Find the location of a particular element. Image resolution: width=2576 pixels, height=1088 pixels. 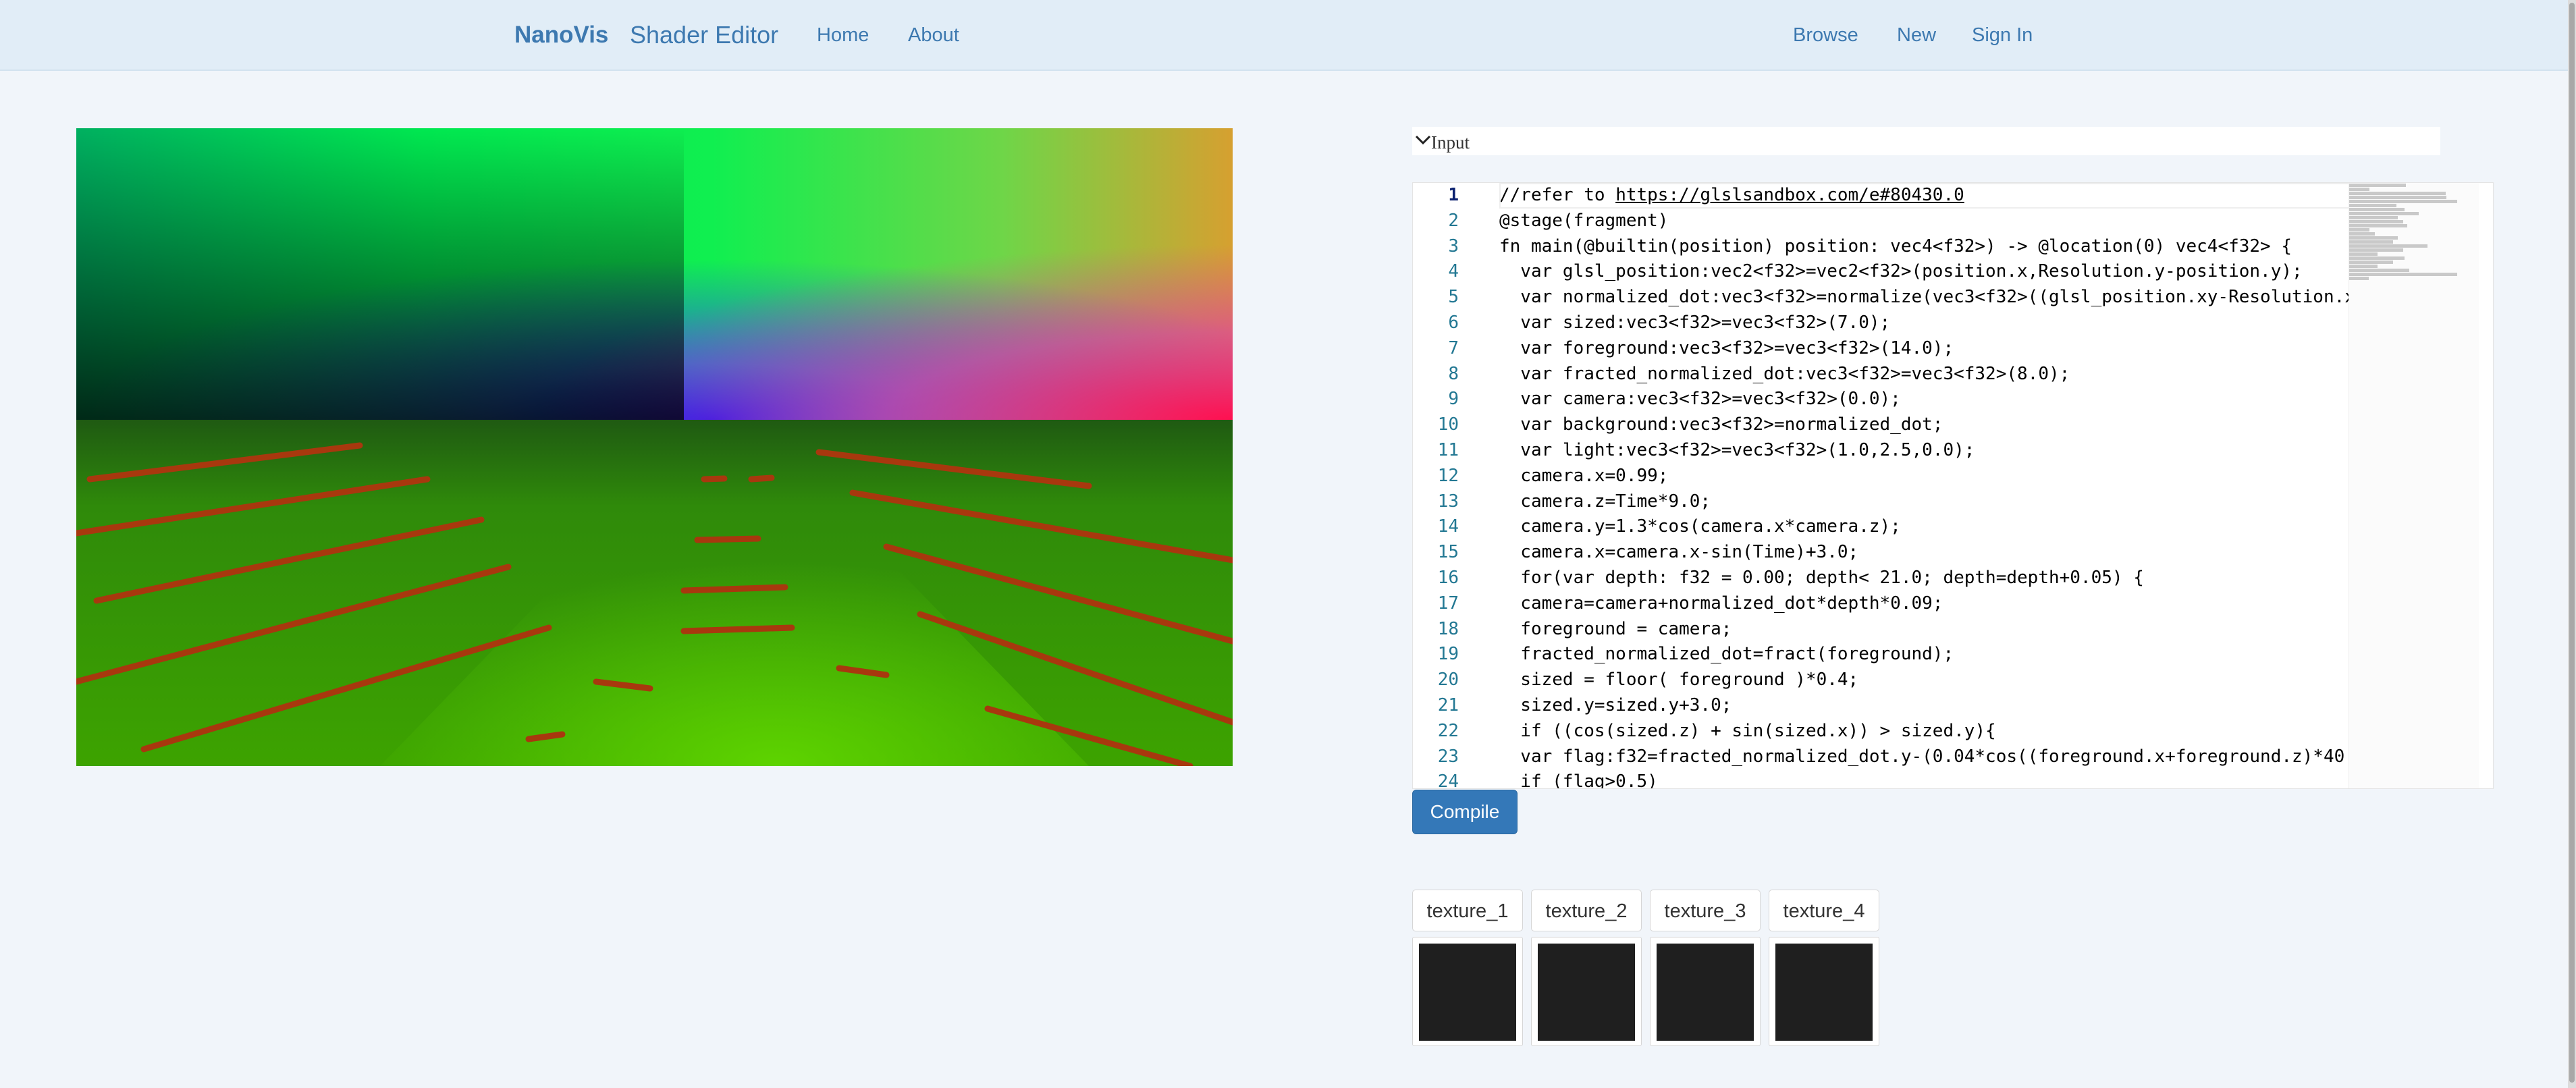

texture-tab-2: texture_2 is located at coordinates (1586, 910).